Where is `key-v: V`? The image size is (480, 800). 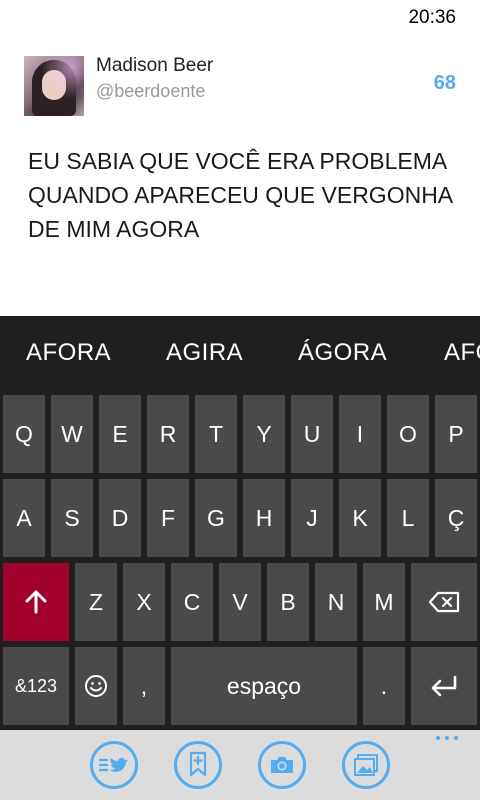
key-v: V is located at coordinates (240, 602).